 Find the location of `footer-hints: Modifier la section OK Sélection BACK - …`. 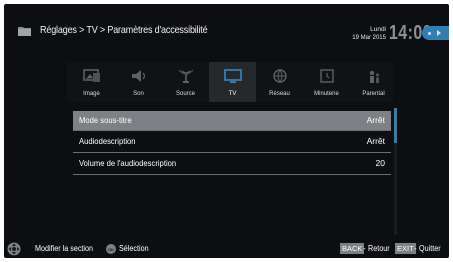

footer-hints: Modifier la section OK Sélection BACK - … is located at coordinates (226, 249).